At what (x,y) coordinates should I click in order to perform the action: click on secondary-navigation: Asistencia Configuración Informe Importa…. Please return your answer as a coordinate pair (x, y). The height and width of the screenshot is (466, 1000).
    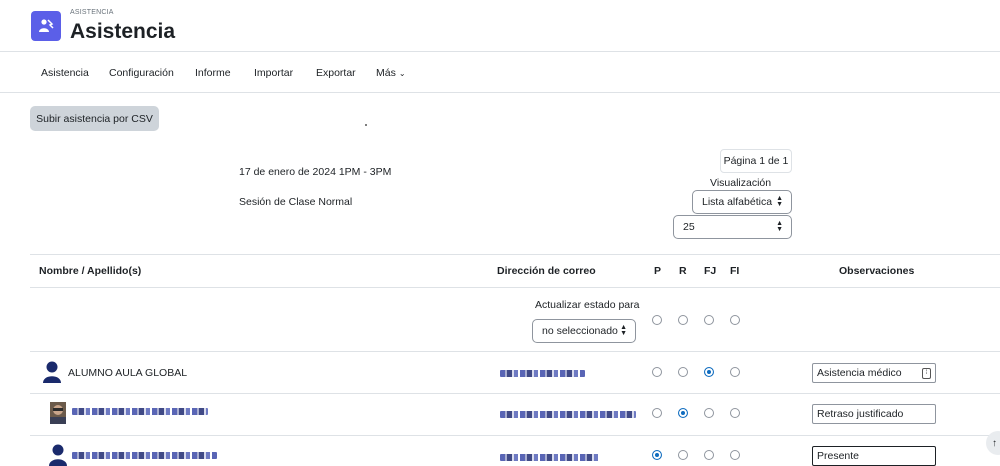
    Looking at the image, I should click on (500, 73).